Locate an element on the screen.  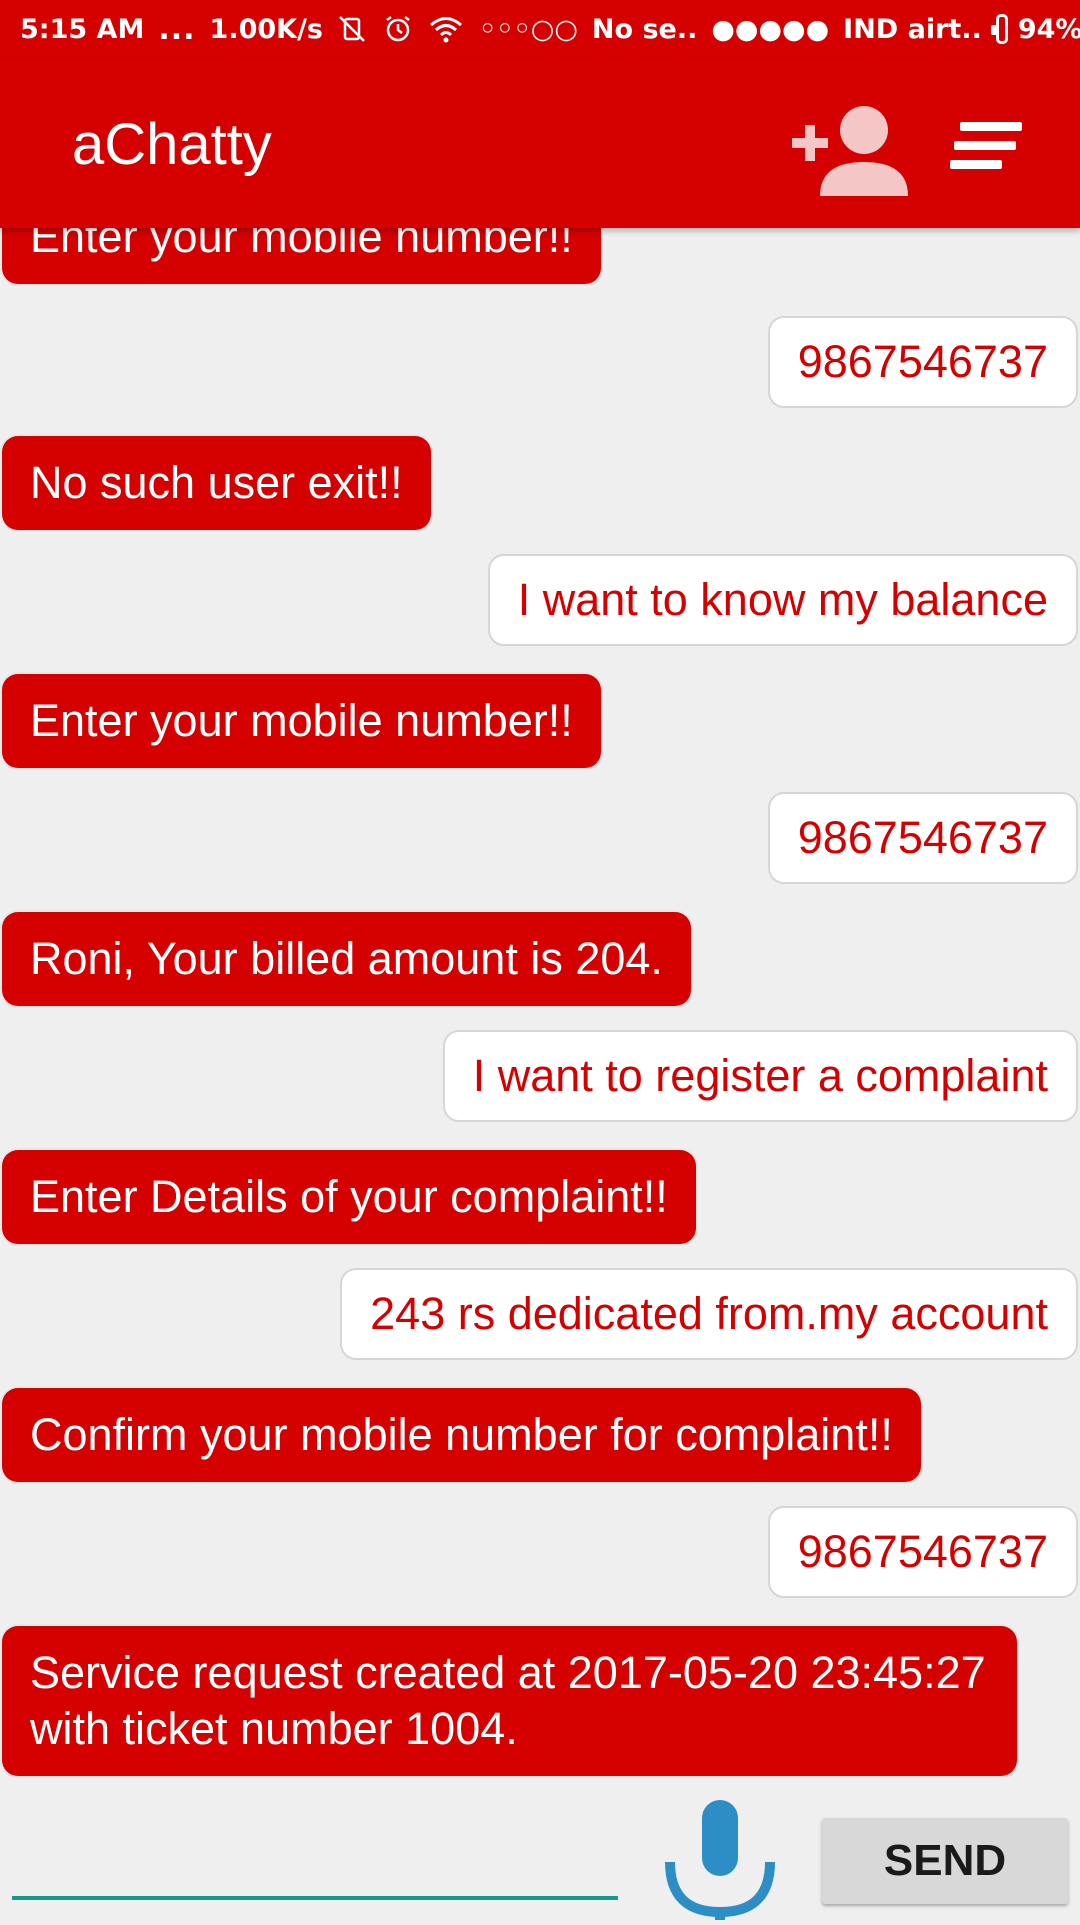
microphone-icon is located at coordinates (720, 1862).